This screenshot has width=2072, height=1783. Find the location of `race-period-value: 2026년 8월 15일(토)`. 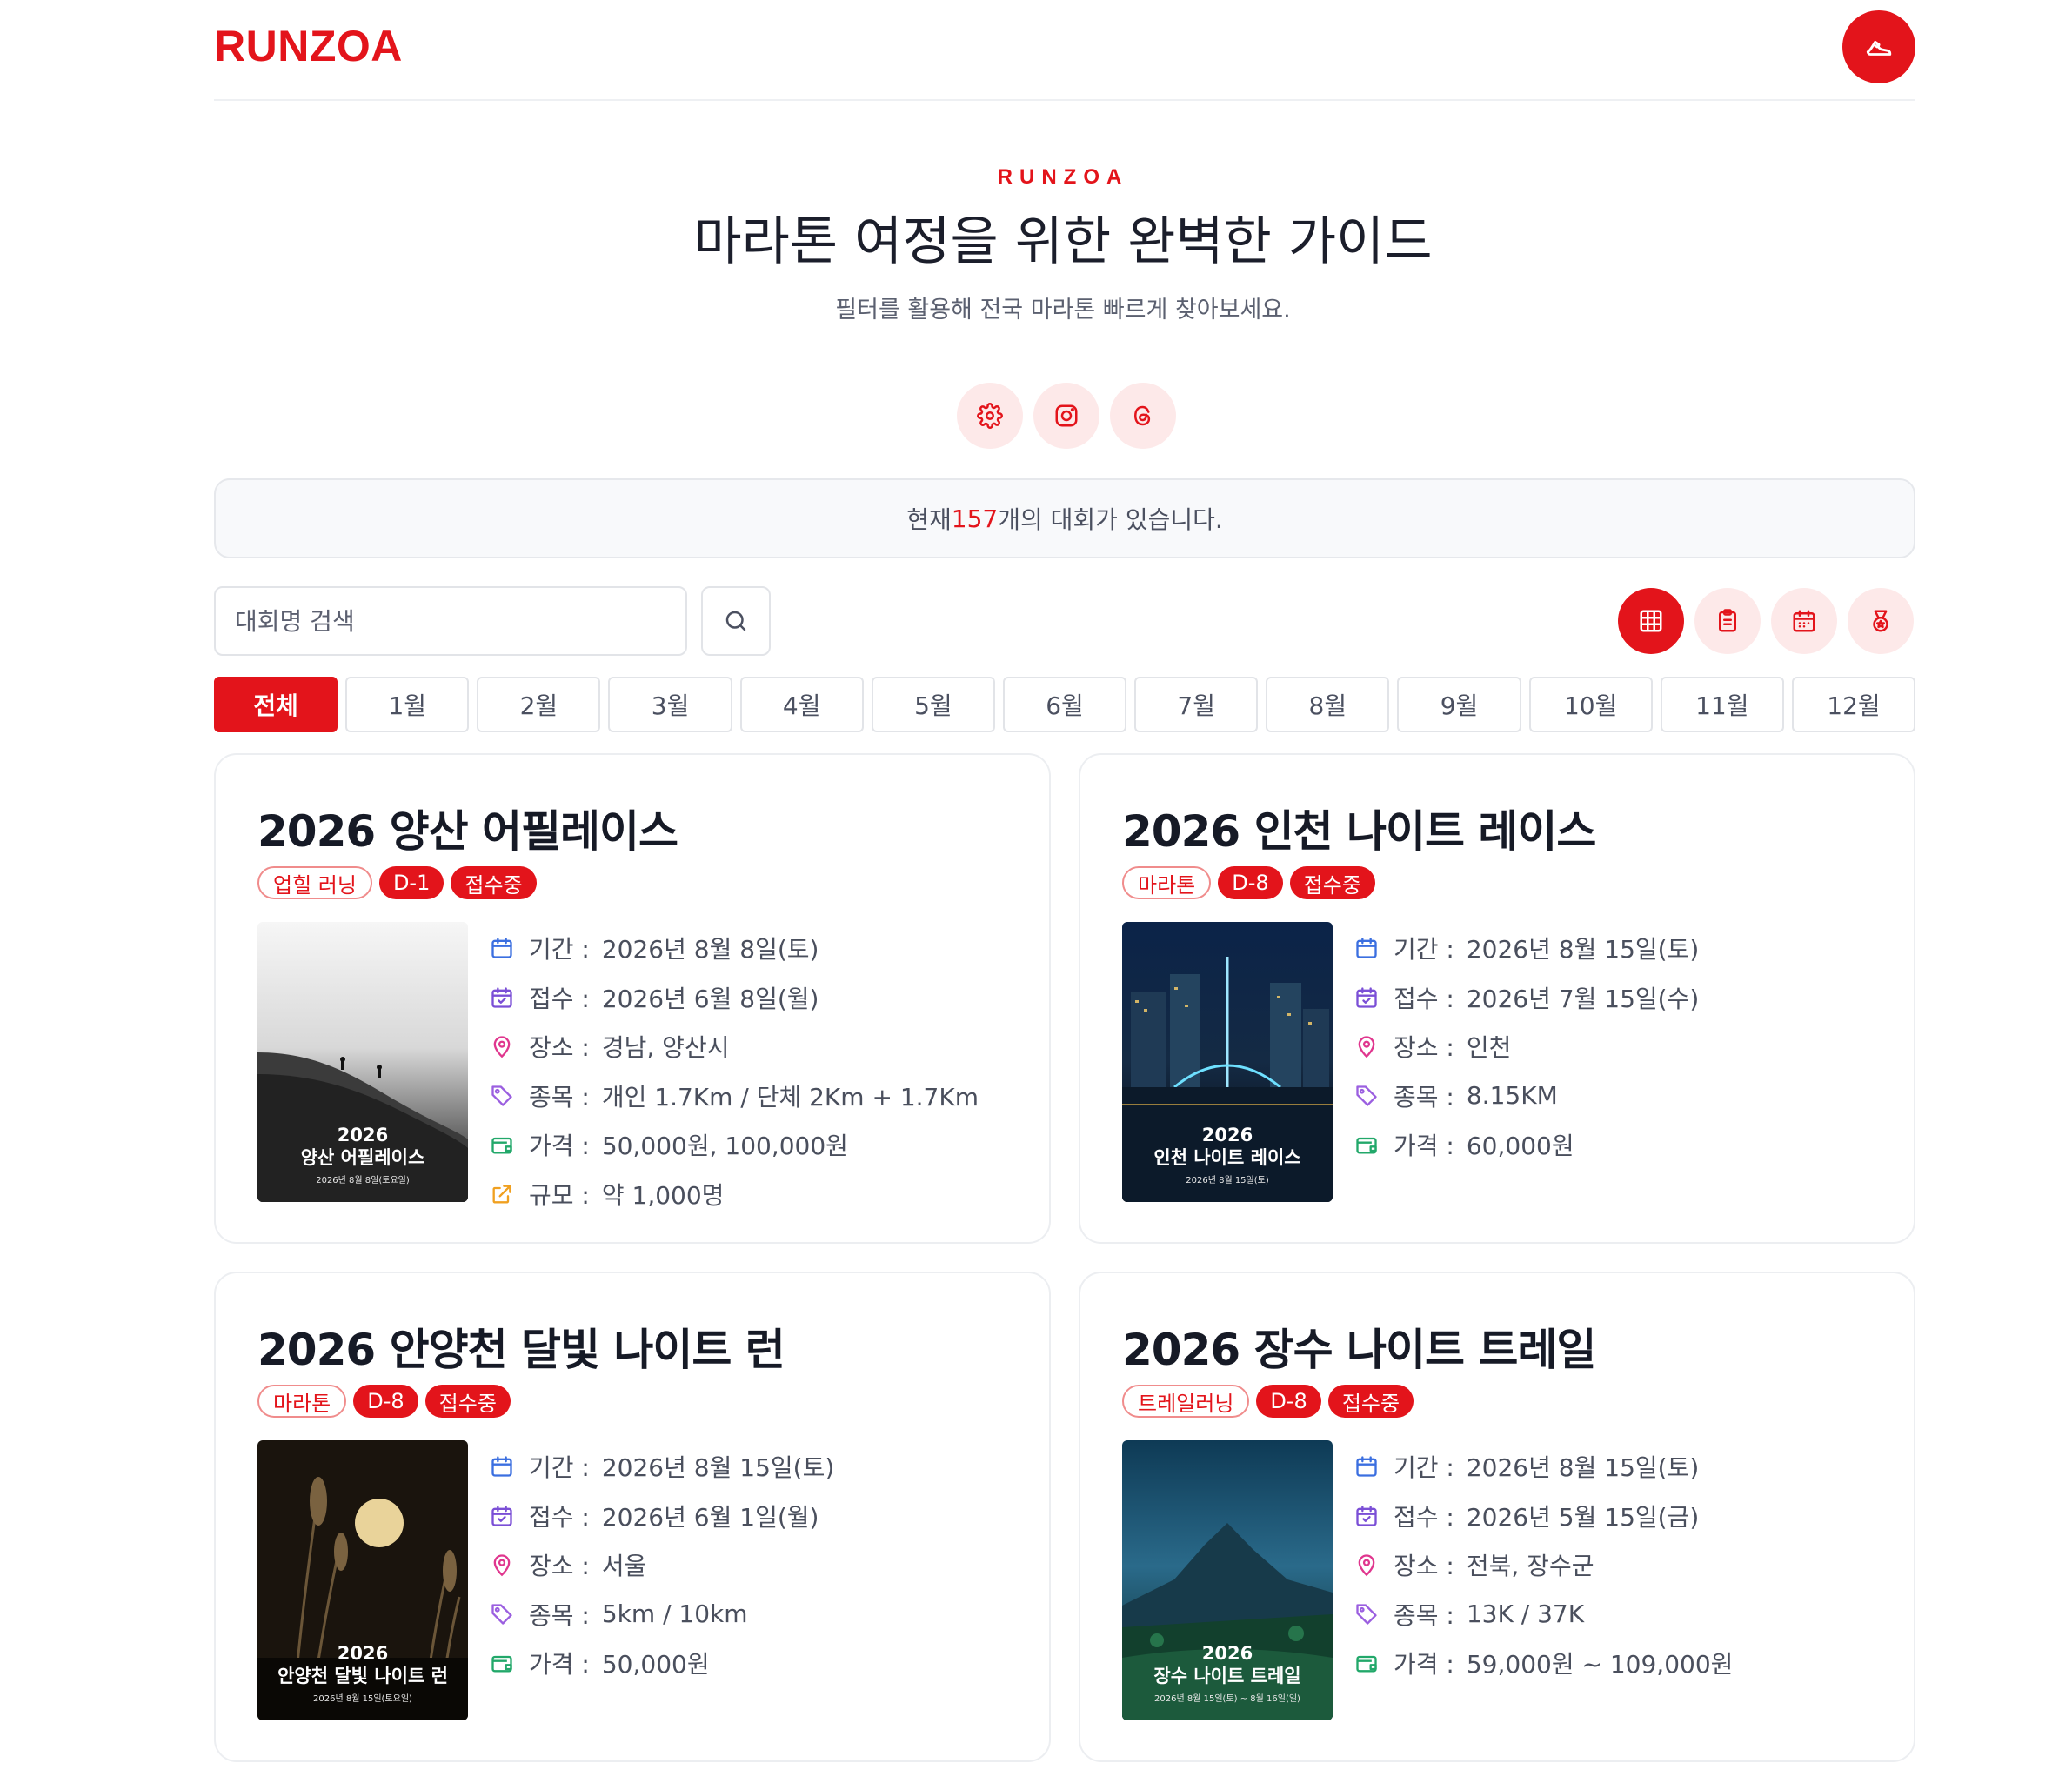

race-period-value: 2026년 8월 15일(토) is located at coordinates (1583, 950).